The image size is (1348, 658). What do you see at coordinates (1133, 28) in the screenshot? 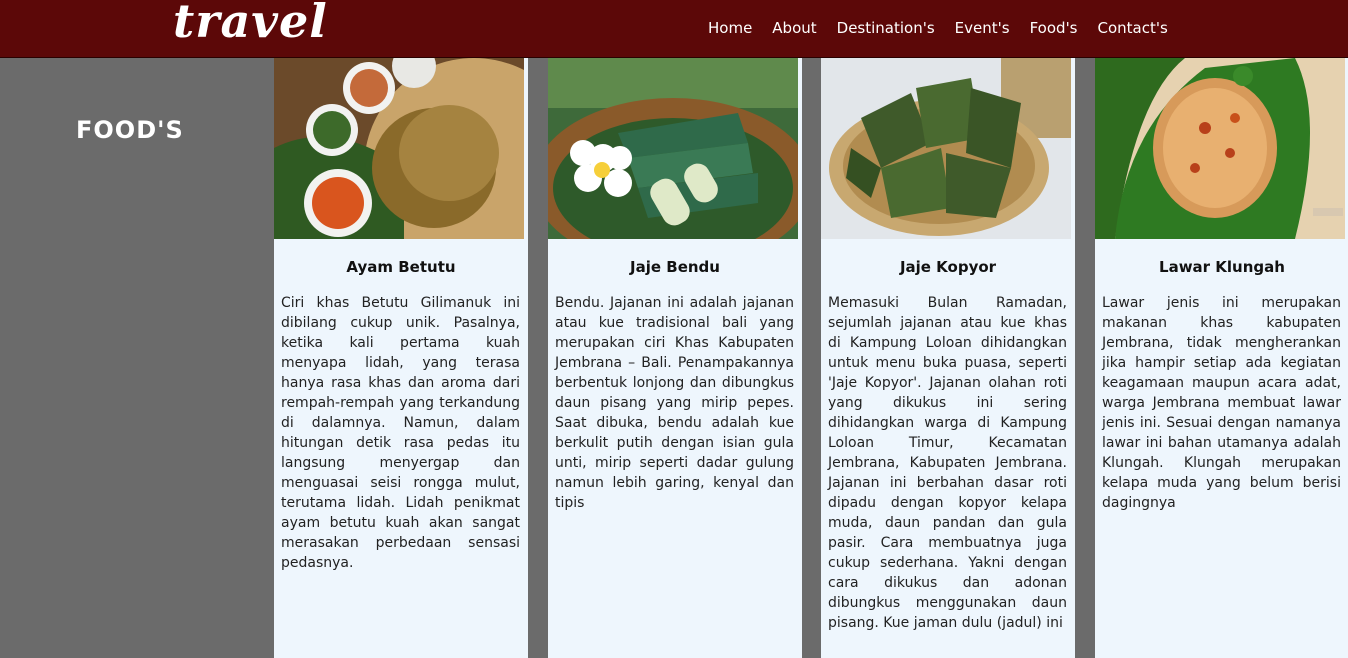
I see `nav-contacts: Contact's` at bounding box center [1133, 28].